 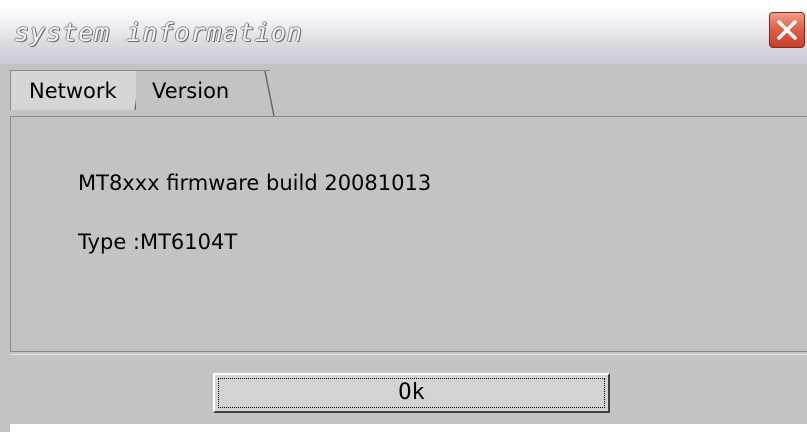 I want to click on close-icon, so click(x=787, y=30).